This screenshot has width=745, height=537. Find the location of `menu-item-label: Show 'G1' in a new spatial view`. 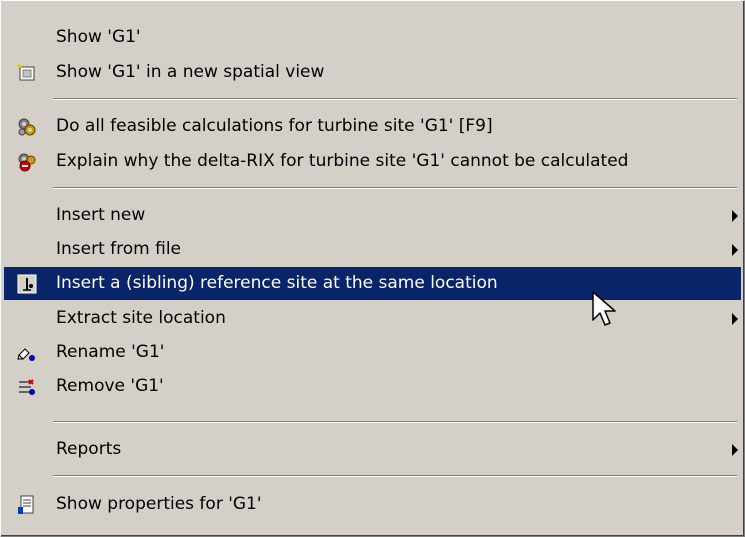

menu-item-label: Show 'G1' in a new spatial view is located at coordinates (190, 72).